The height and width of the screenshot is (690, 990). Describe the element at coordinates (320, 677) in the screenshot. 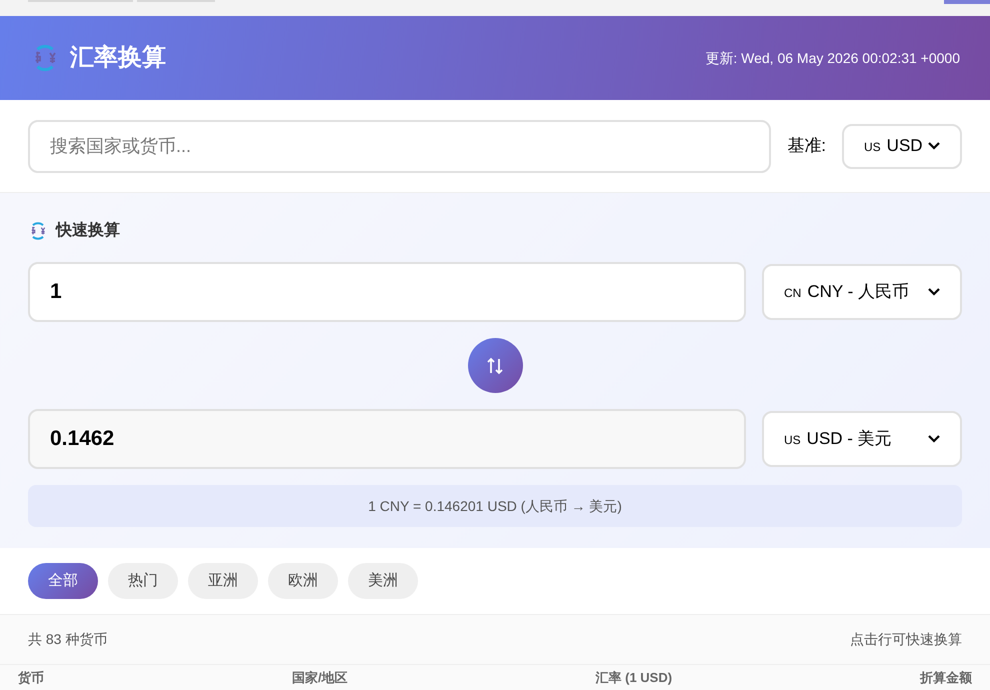

I see `column-header: 国家/地区` at that location.